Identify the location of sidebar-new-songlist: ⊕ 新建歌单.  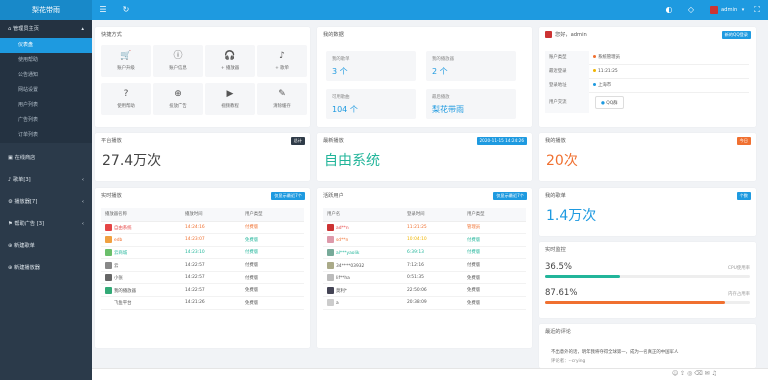
(46, 246).